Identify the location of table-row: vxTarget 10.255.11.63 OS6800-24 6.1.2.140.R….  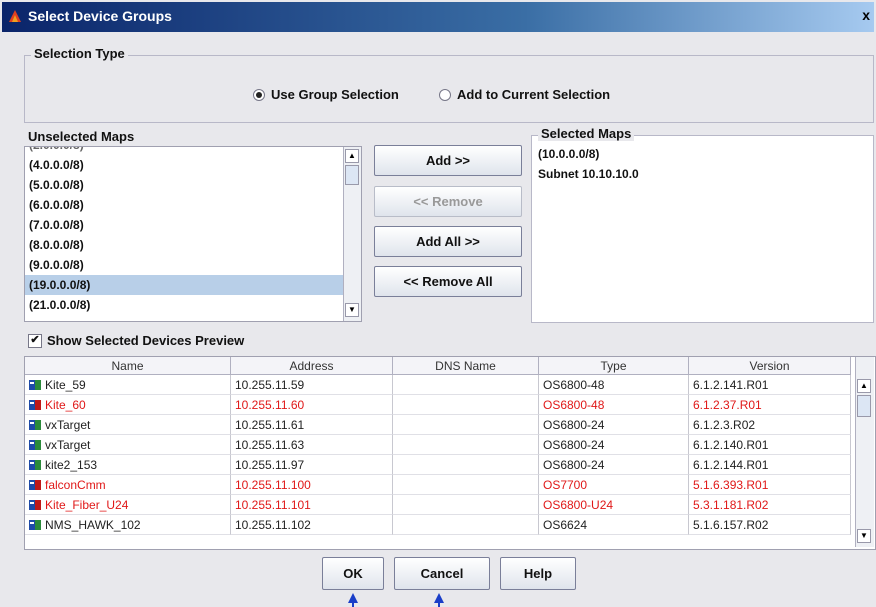
(438, 445).